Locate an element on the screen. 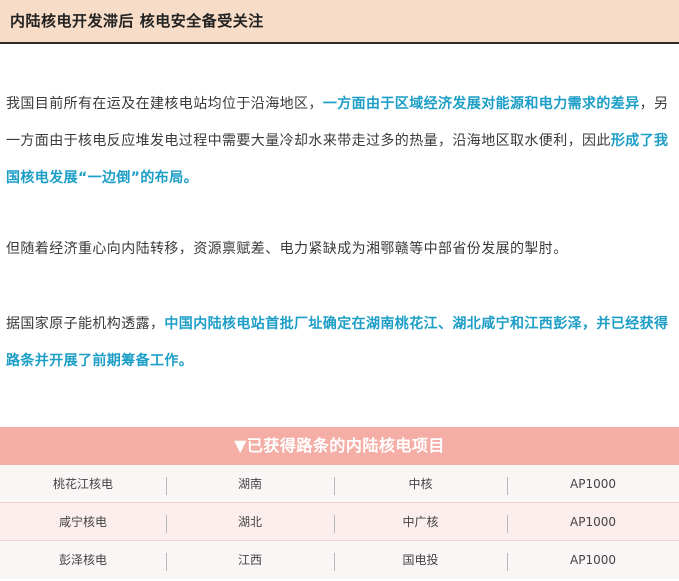 The width and height of the screenshot is (679, 581). table-cell-company: 中核 is located at coordinates (420, 484).